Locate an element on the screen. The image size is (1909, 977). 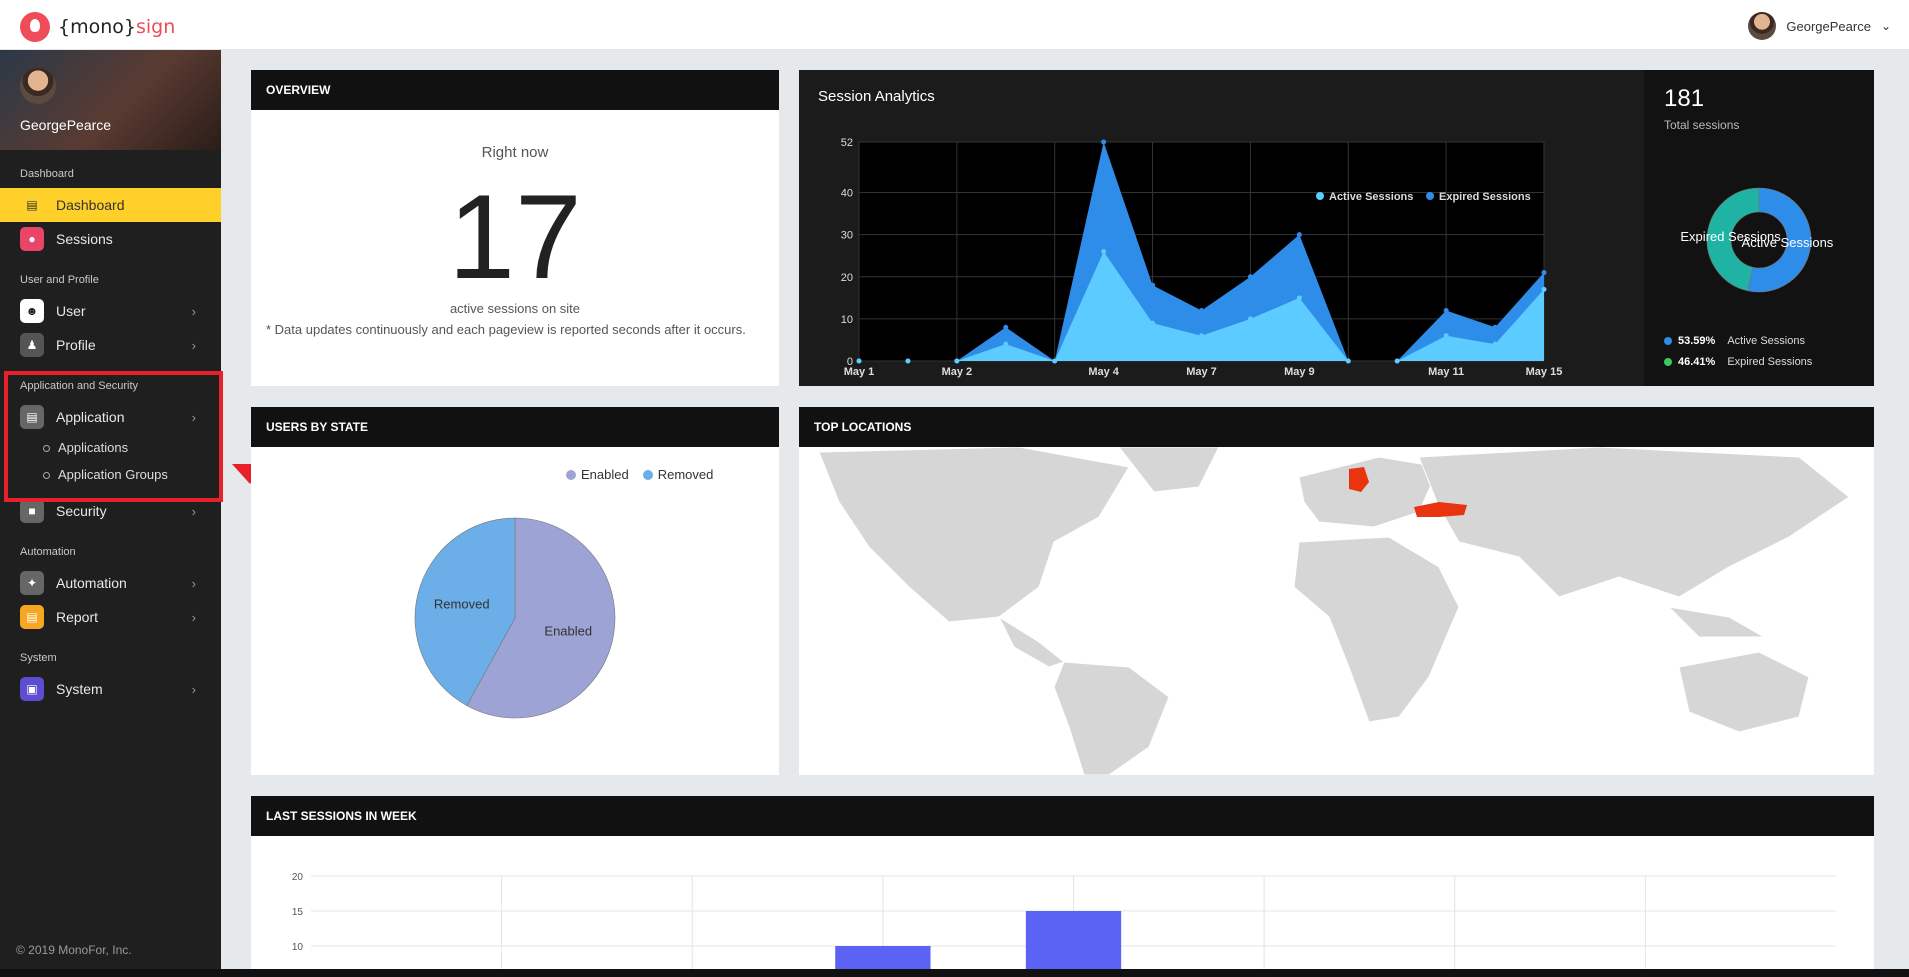
bulb-logo-icon is located at coordinates (35, 27).